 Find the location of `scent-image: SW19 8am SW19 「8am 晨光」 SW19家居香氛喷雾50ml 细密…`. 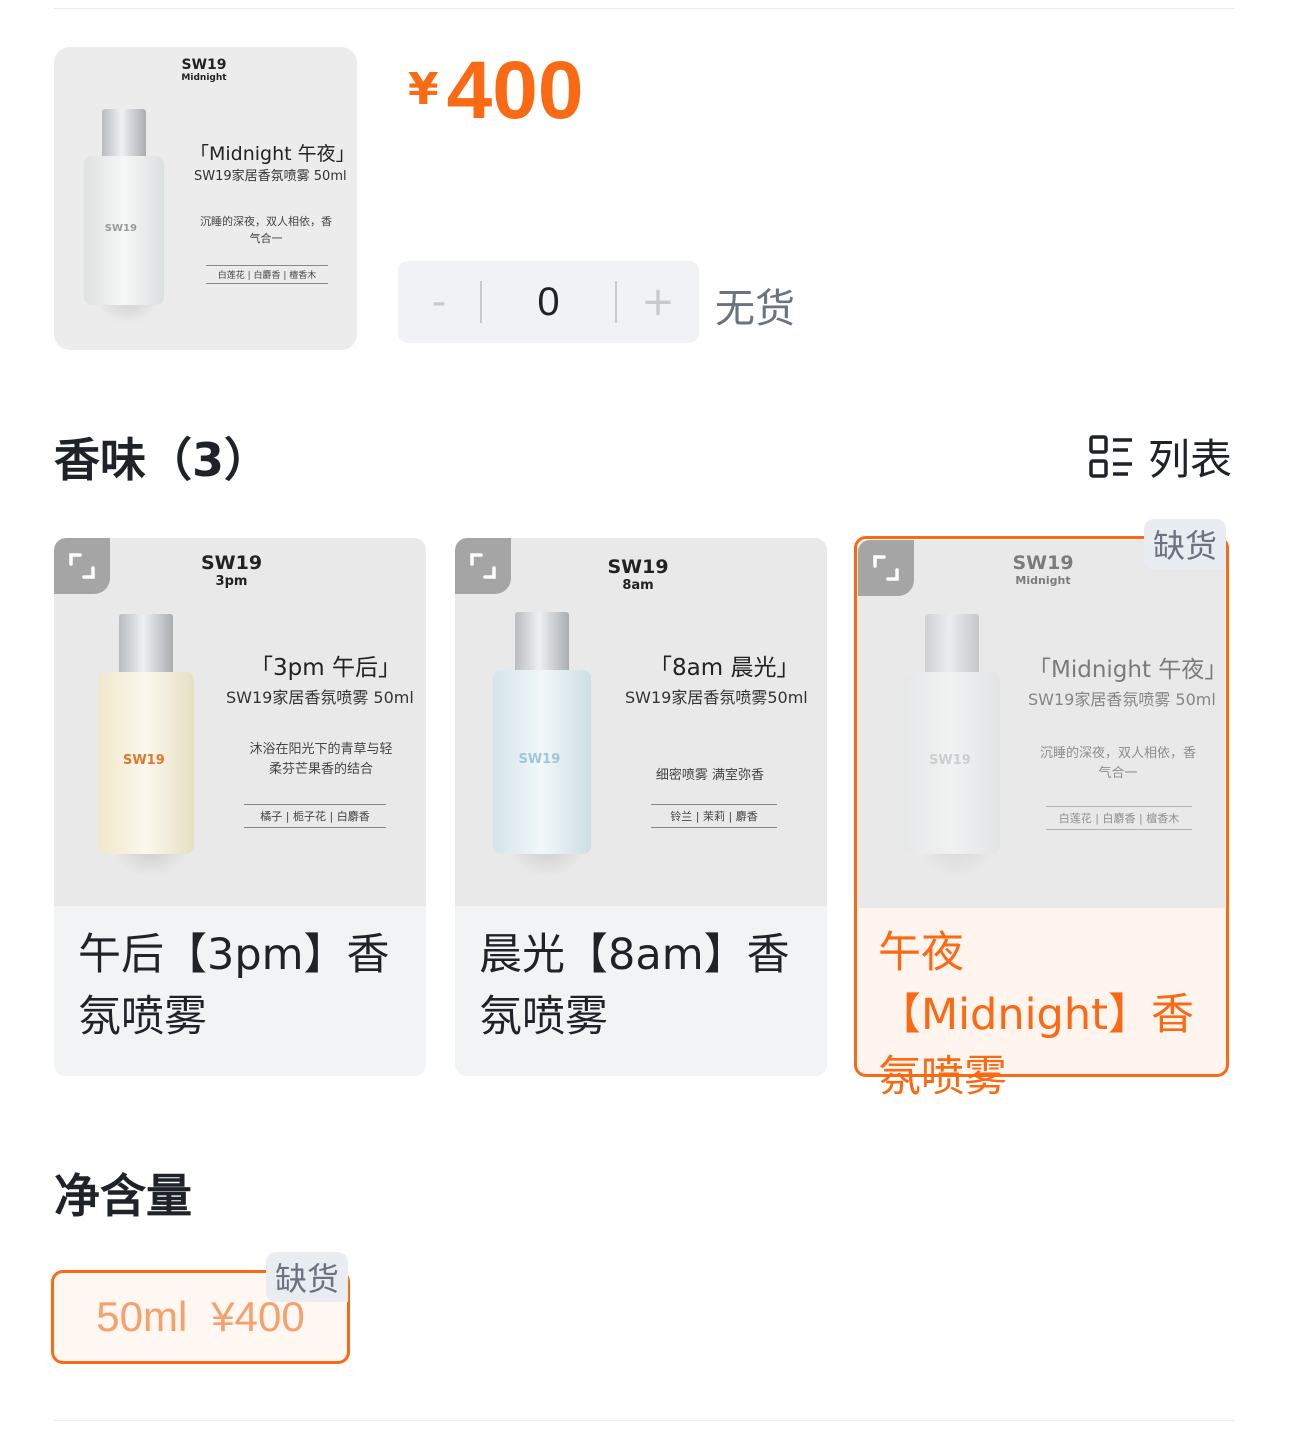

scent-image: SW19 8am SW19 「8am 晨光」 SW19家居香氛喷雾50ml 细密… is located at coordinates (641, 722).